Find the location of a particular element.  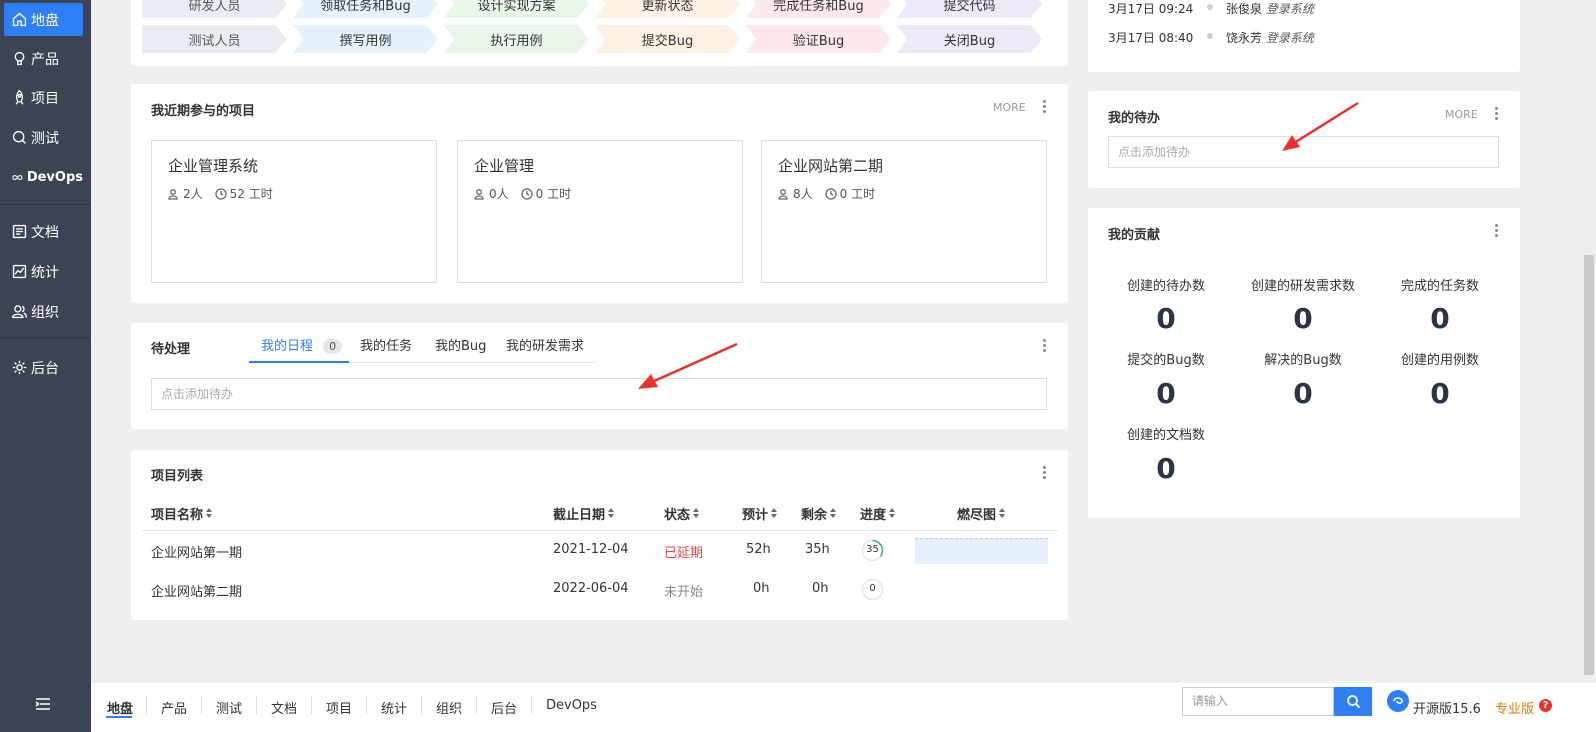

bottom-nav-dashboard: 地盘 is located at coordinates (120, 707).